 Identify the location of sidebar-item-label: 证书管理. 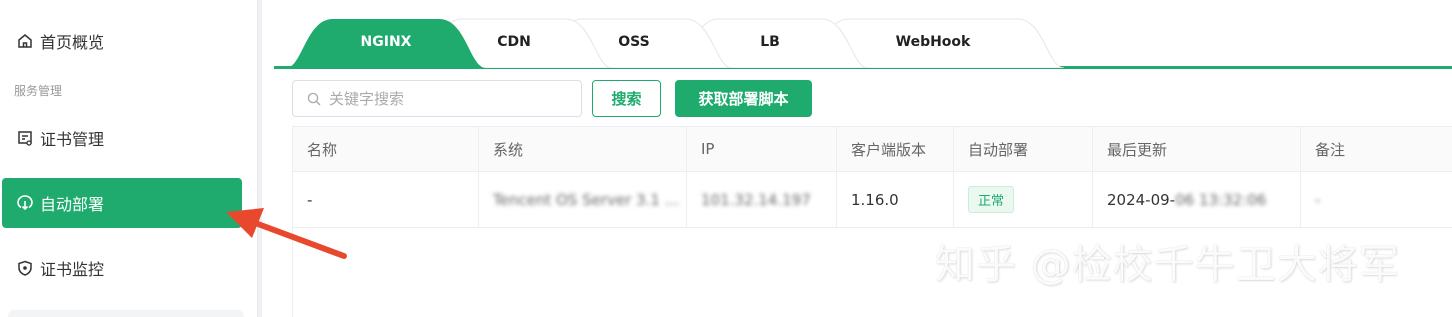
(72, 139).